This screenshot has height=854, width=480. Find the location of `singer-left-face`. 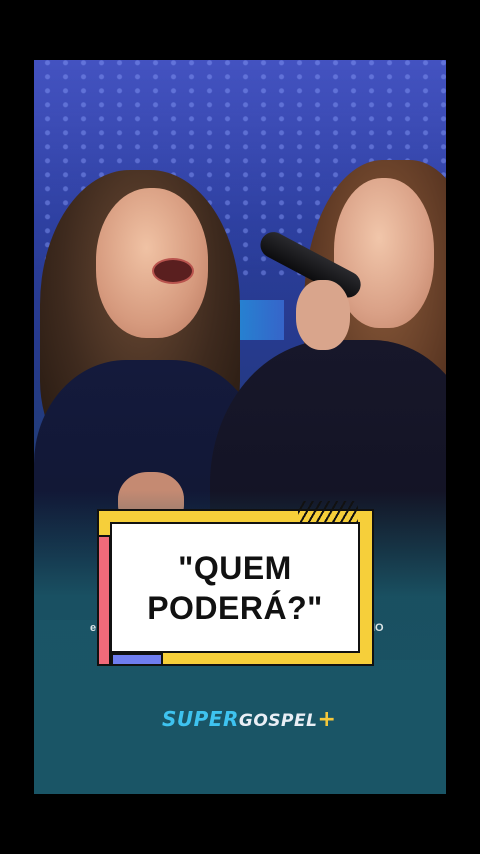

singer-left-face is located at coordinates (152, 263).